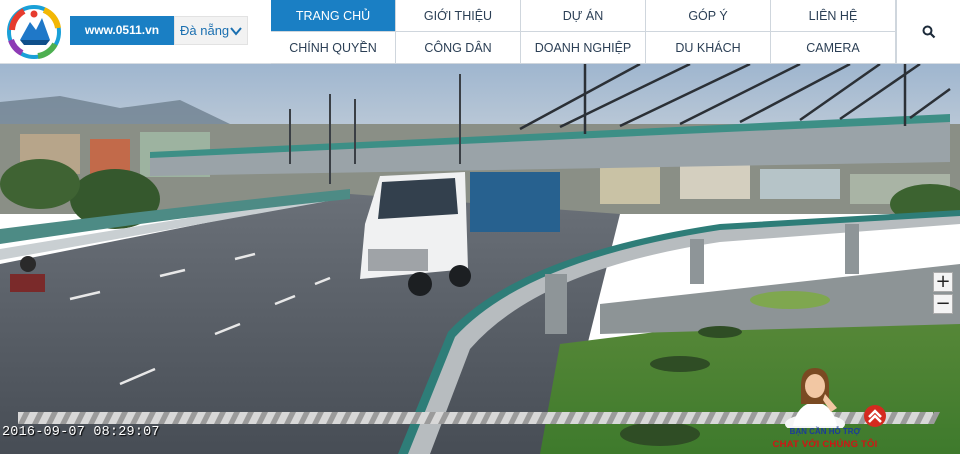  I want to click on nav-gioi-thieu: GIỚI THIỆU, so click(458, 16).